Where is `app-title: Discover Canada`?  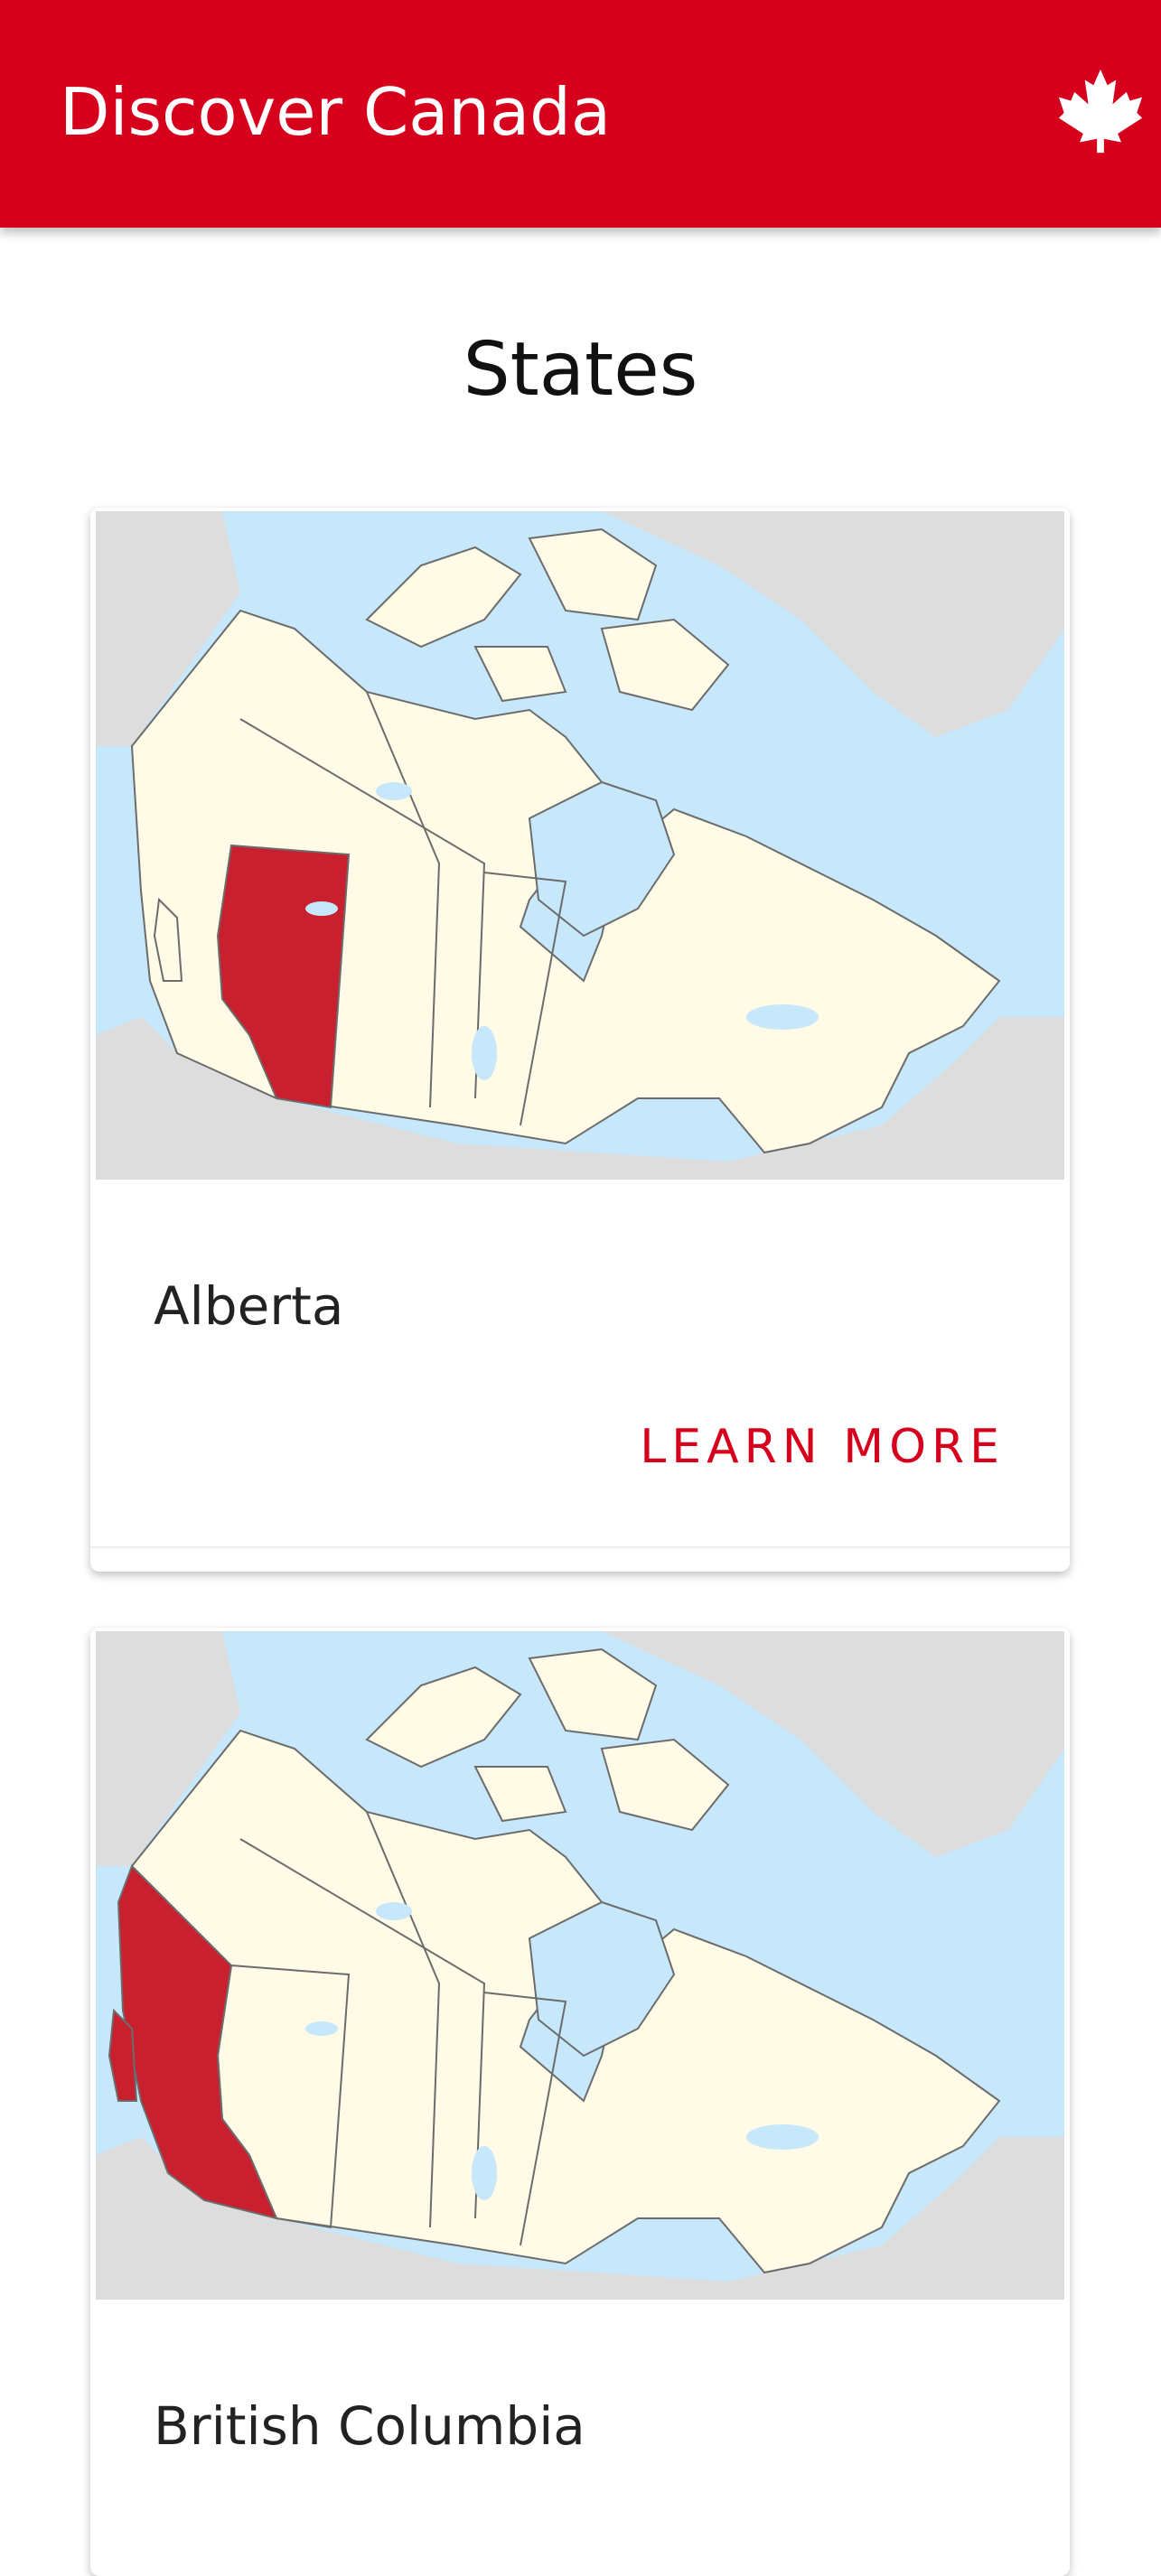
app-title: Discover Canada is located at coordinates (335, 112).